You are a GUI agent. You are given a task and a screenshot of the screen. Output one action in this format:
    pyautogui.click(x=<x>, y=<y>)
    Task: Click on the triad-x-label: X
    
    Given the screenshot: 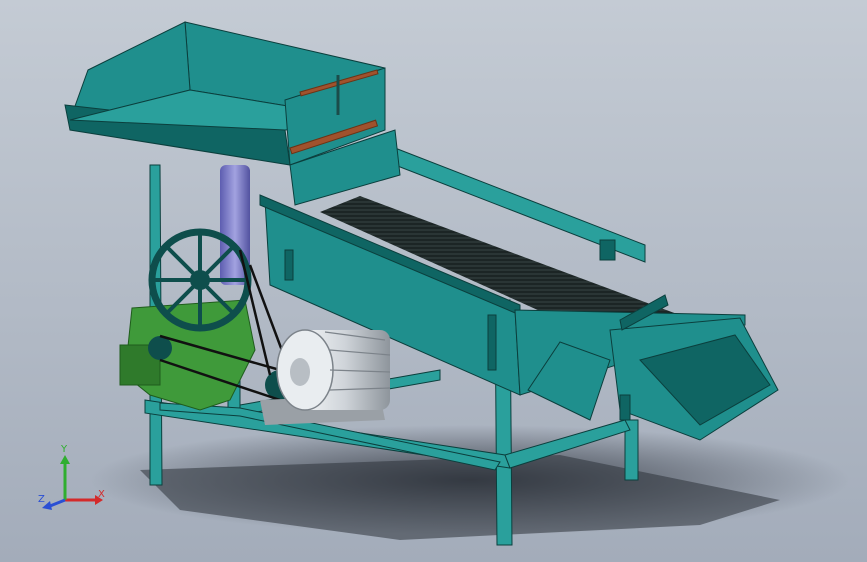 What is the action you would take?
    pyautogui.click(x=101, y=494)
    